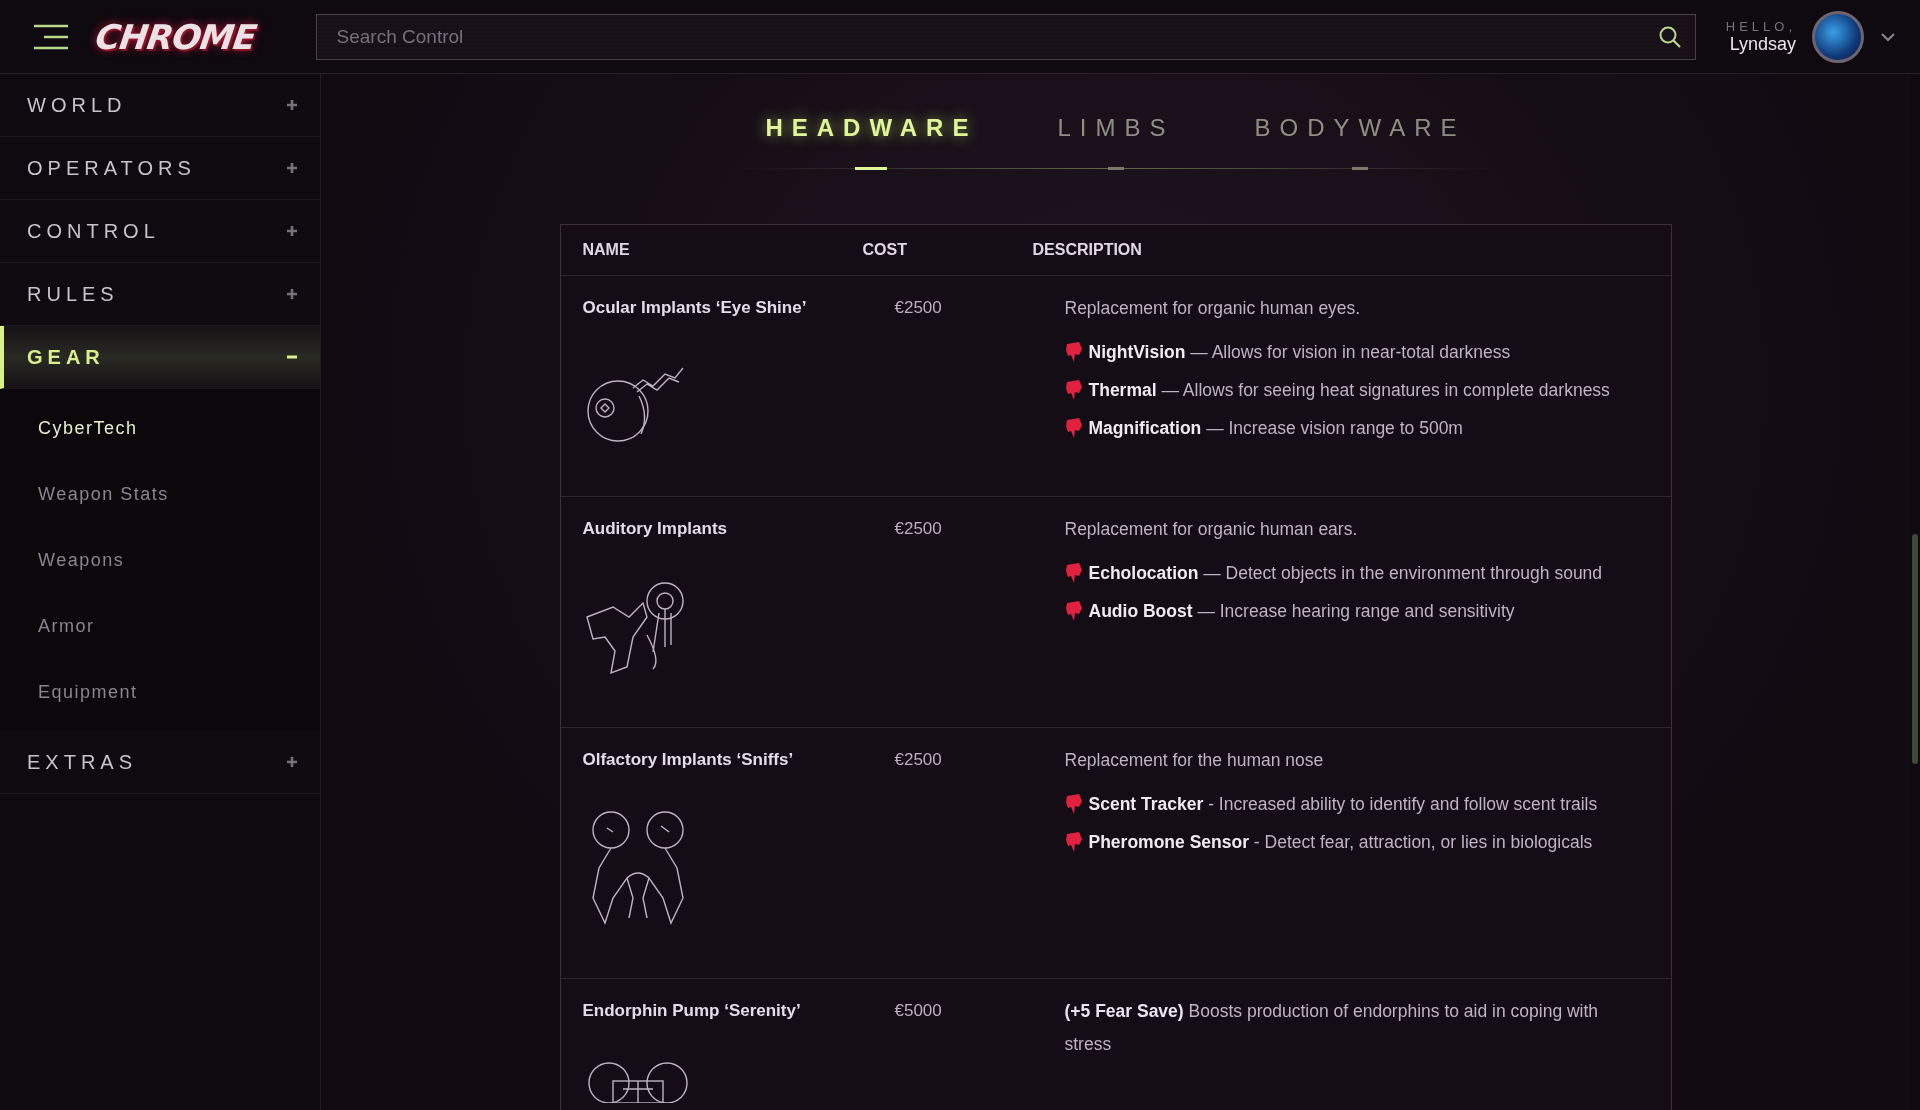 Image resolution: width=1920 pixels, height=1110 pixels. What do you see at coordinates (1213, 308) in the screenshot?
I see `item-description: Replacement for organic human eyes.` at bounding box center [1213, 308].